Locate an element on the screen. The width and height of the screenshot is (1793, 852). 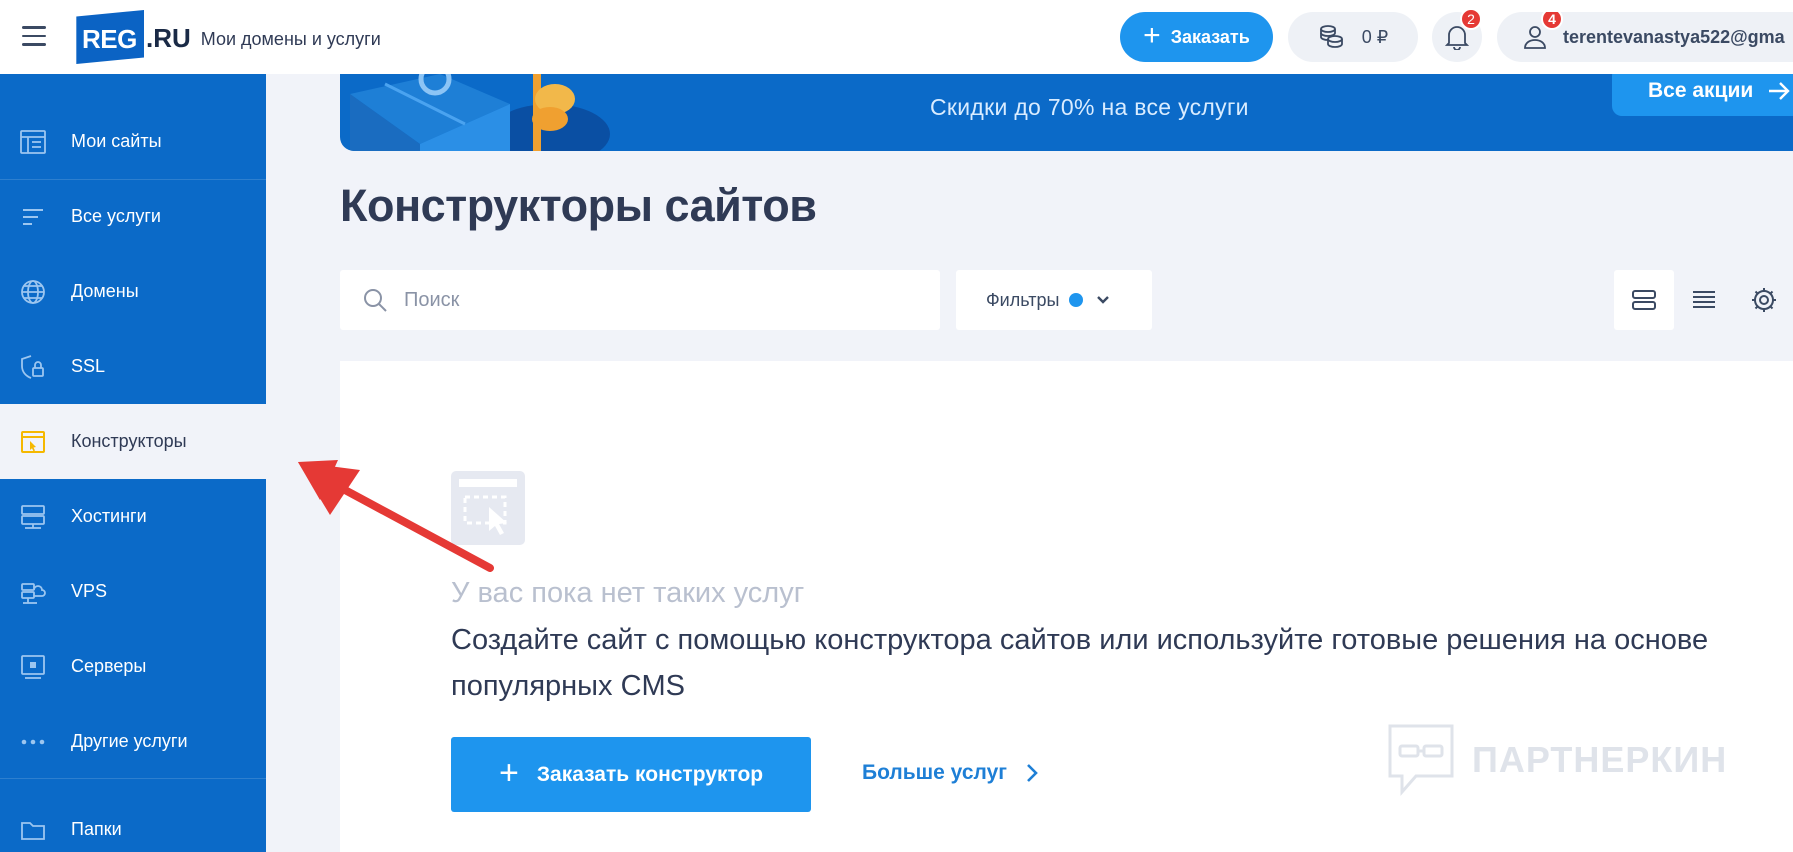
gift-box-illustration is located at coordinates (480, 112).